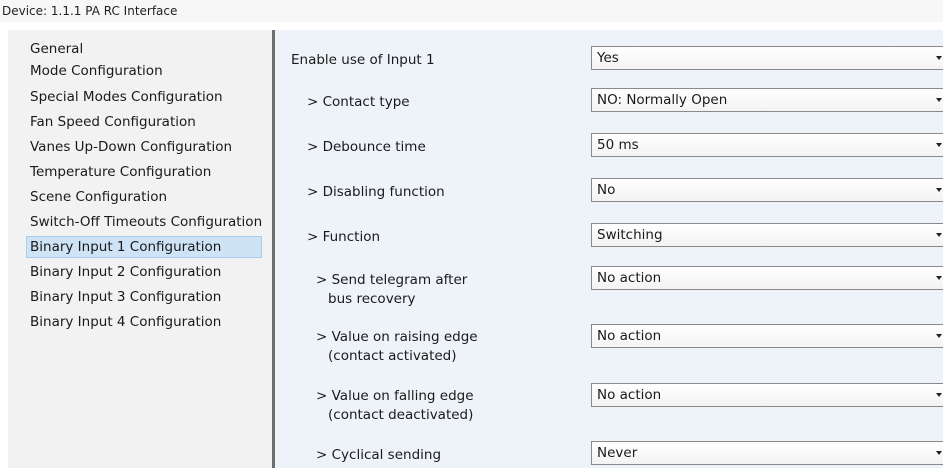 This screenshot has height=468, width=943. Describe the element at coordinates (144, 322) in the screenshot. I see `sidebar-item-binary-input-4-configuration: Binary Input 4 Configuration` at that location.